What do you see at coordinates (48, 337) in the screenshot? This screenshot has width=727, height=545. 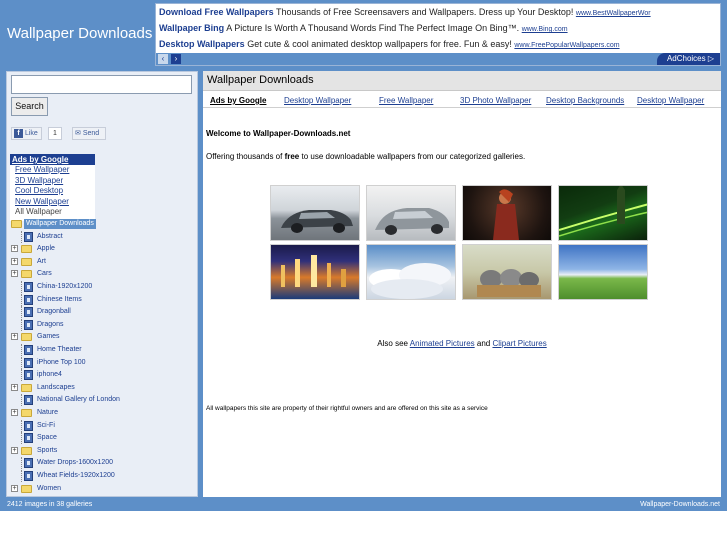 I see `tree-item-label: Games` at bounding box center [48, 337].